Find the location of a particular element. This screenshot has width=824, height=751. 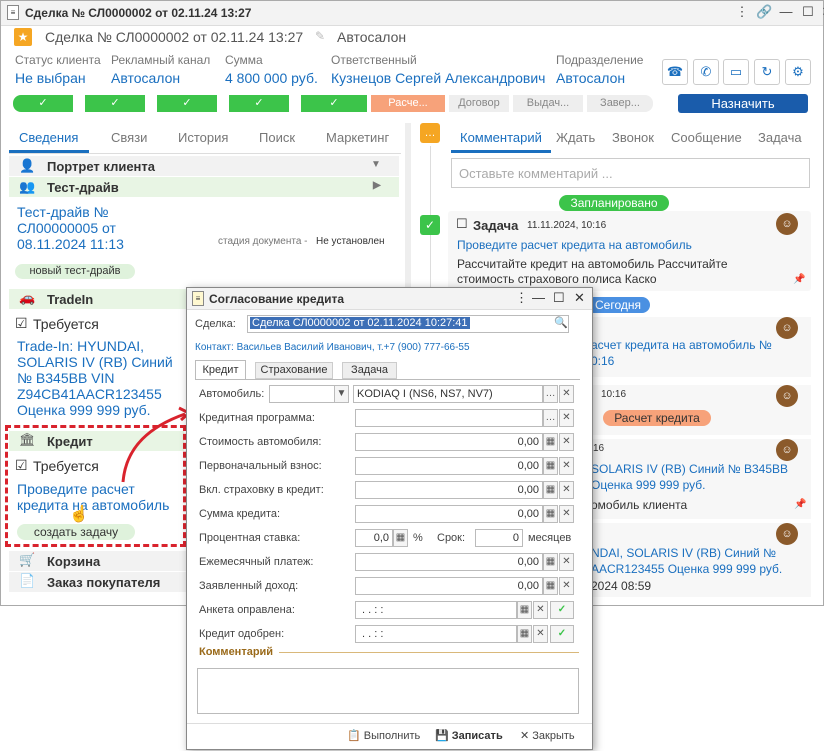

close-dialog-button: ✕ Закрыть is located at coordinates (547, 735).